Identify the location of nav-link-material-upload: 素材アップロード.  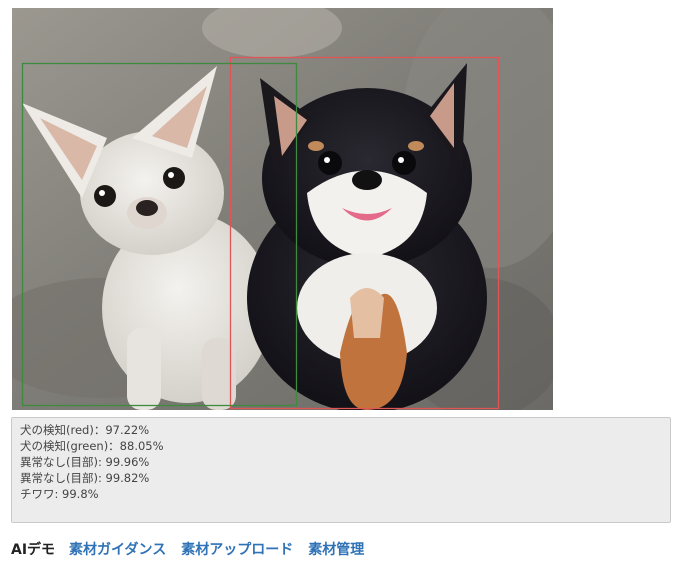
(237, 549).